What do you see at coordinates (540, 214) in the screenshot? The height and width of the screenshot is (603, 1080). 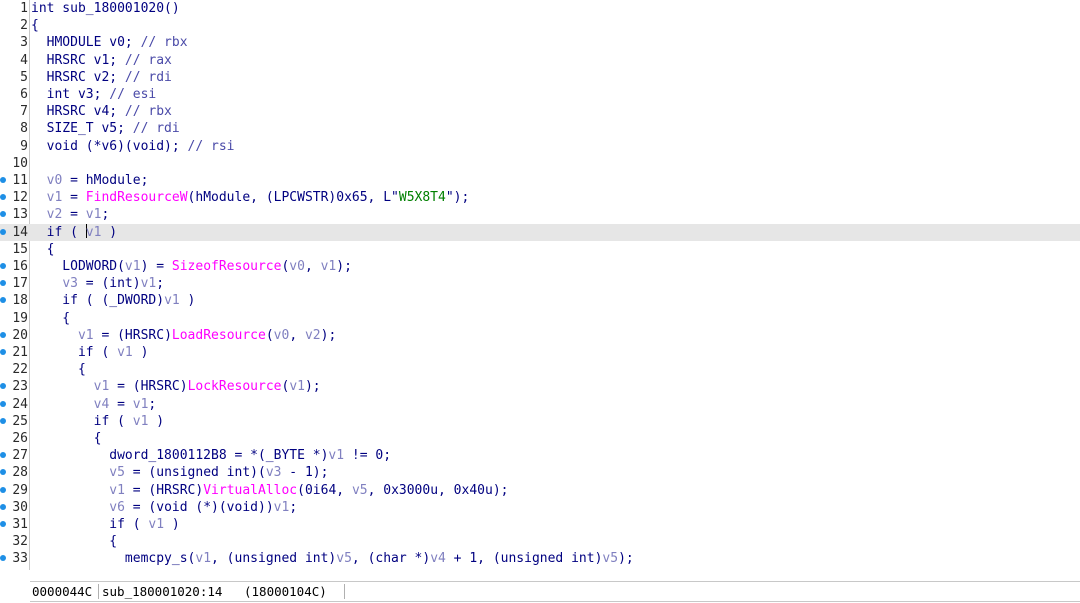 I see `code-line: 13 v2 = v1;` at bounding box center [540, 214].